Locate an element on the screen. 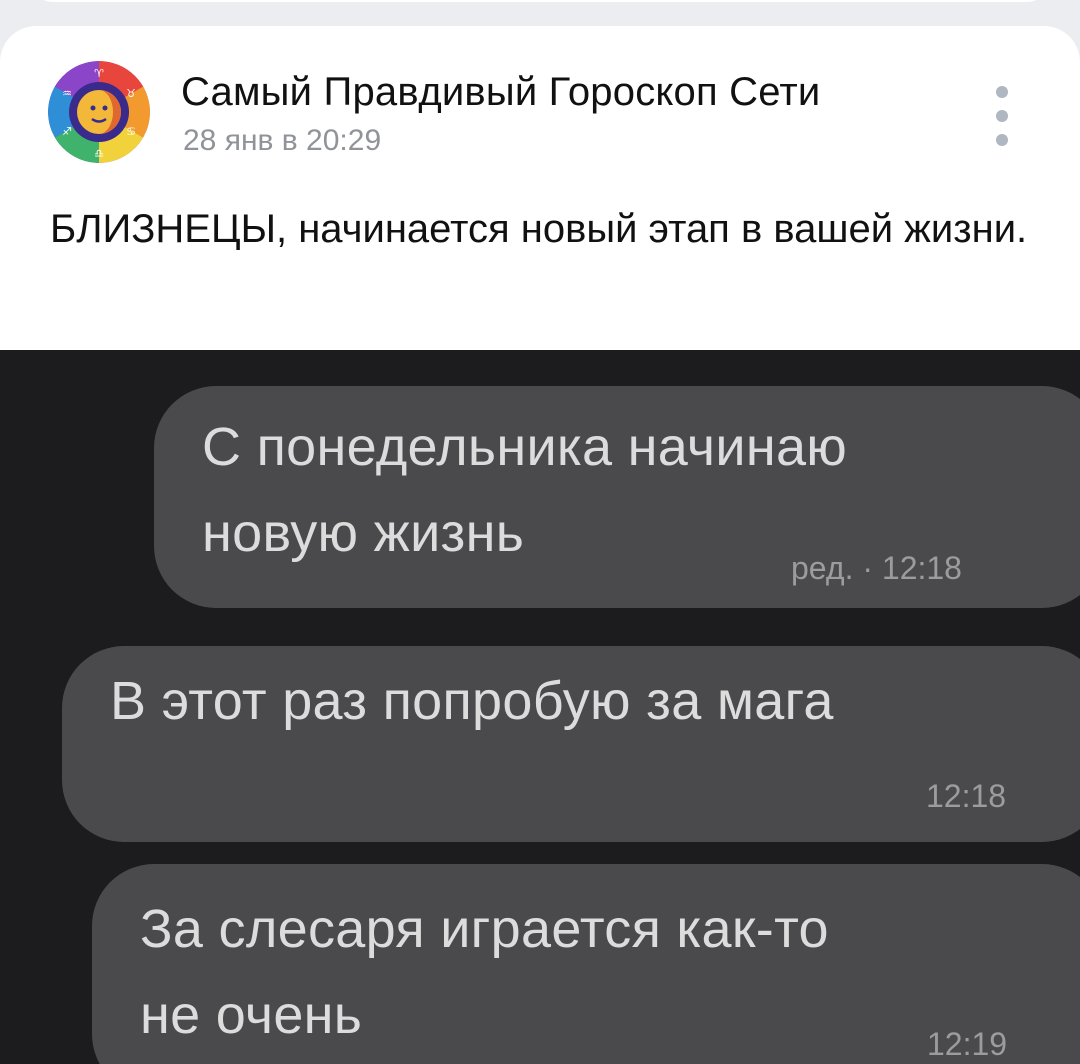 This screenshot has height=1064, width=1080. zodiac-wheel-icon: ♈ ♉ ♋ ♎ ♐ ♒ is located at coordinates (99, 112).